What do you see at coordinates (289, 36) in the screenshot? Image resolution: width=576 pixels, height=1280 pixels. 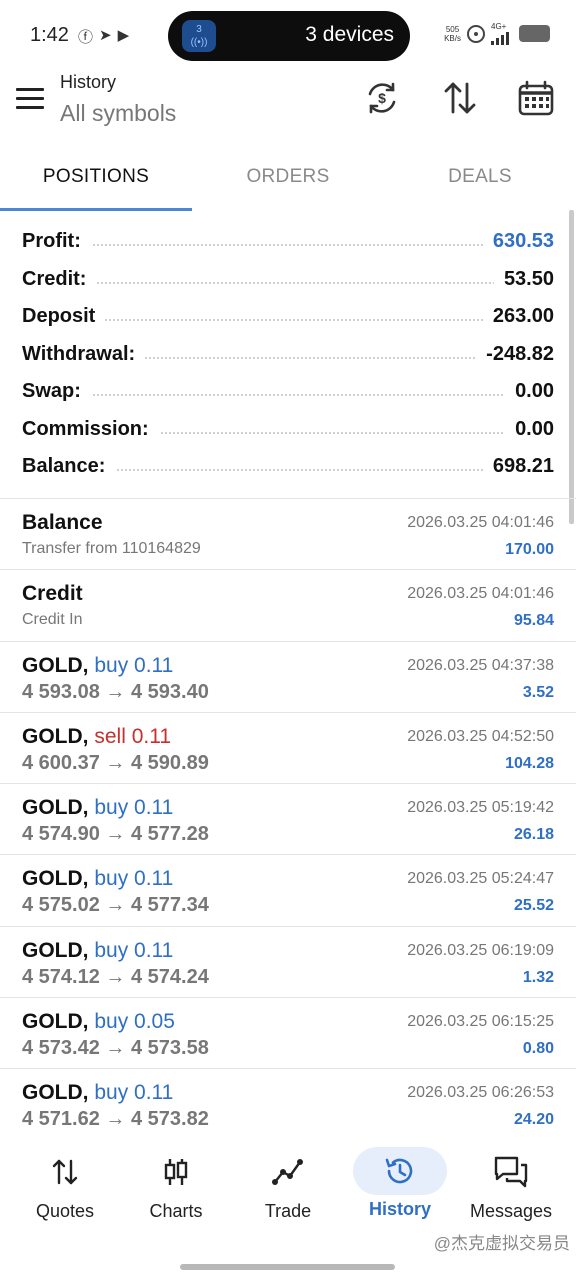 I see `live-activity-pill: 3 ((•)) 3 devices` at bounding box center [289, 36].